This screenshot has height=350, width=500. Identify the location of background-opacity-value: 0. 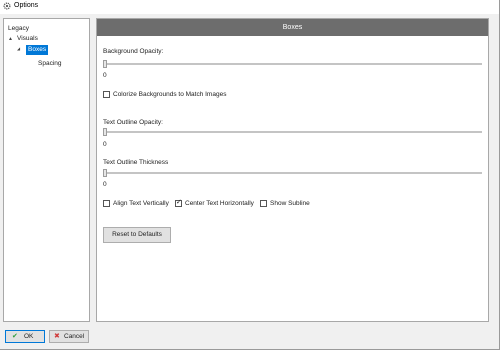
(105, 75).